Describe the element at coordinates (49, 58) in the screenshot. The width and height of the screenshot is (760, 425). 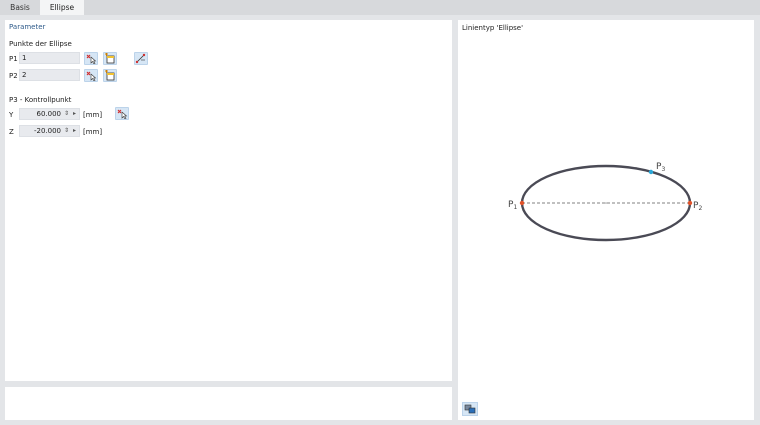
I see `p1-node-field: 1` at that location.